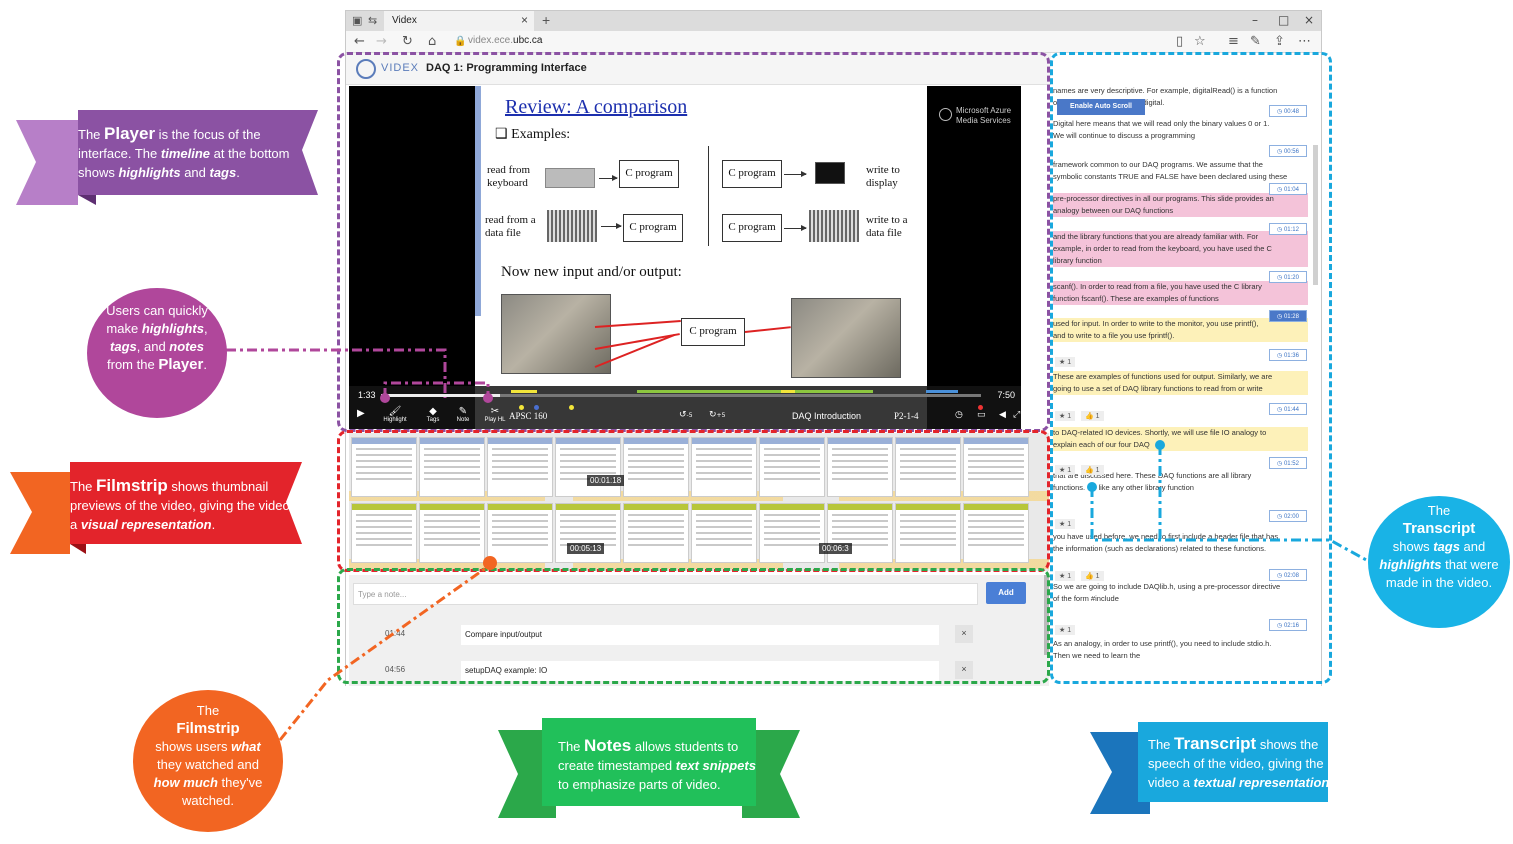 The image size is (1513, 844). I want to click on users-connector, so click(336, 373).